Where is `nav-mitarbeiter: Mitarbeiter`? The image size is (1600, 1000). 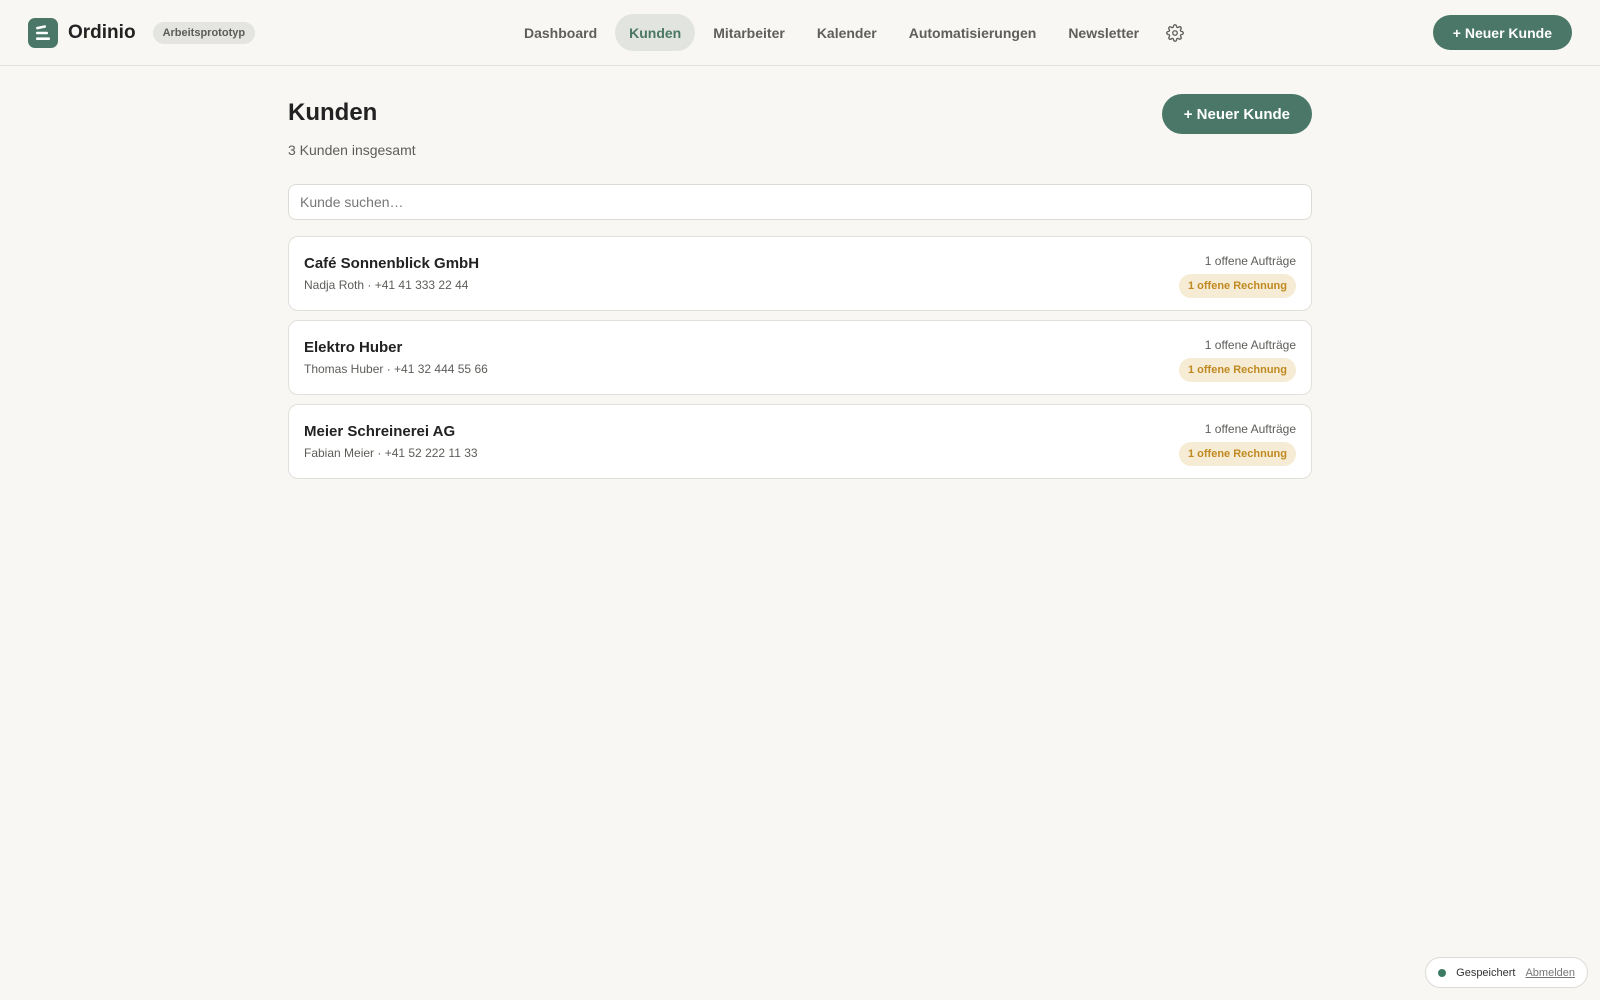
nav-mitarbeiter: Mitarbeiter is located at coordinates (749, 32).